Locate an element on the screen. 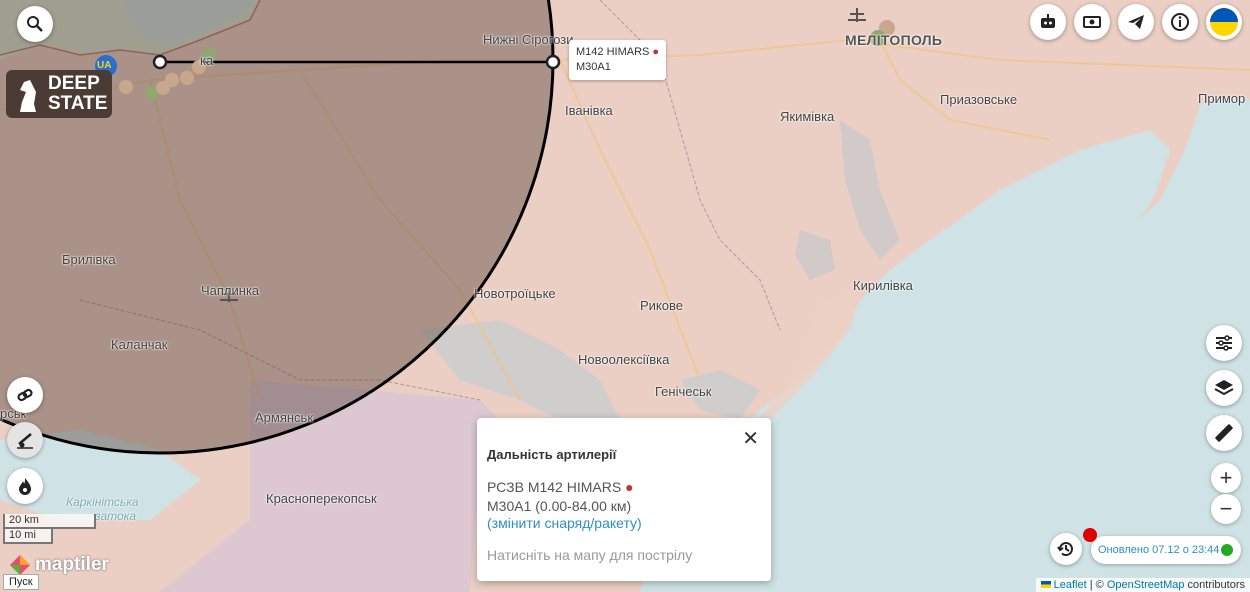 This screenshot has width=1250, height=592. logo-line2: STATE is located at coordinates (78, 103).